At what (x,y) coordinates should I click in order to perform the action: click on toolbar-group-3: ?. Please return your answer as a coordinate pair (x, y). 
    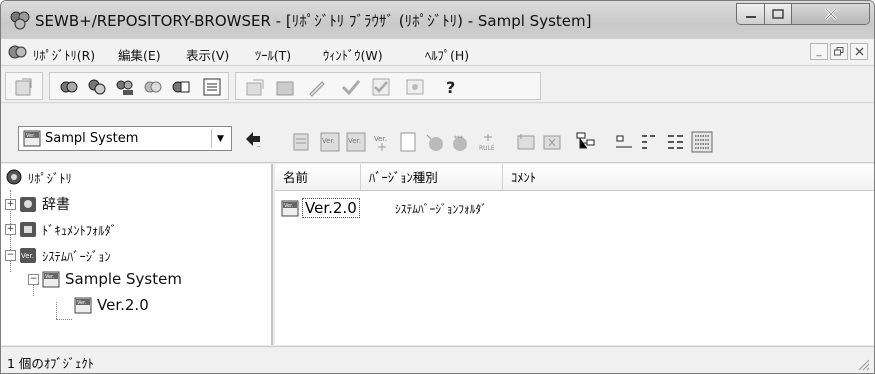
    Looking at the image, I should click on (388, 86).